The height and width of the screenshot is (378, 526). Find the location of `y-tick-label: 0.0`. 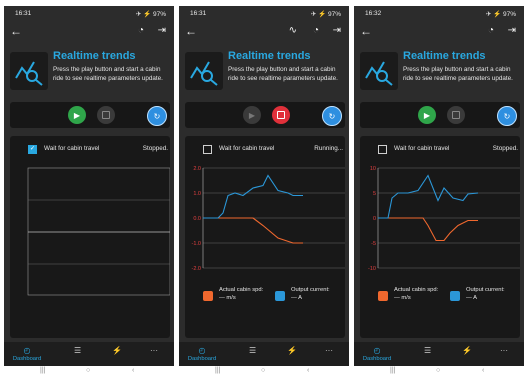

y-tick-label: 0.0 is located at coordinates (197, 219).